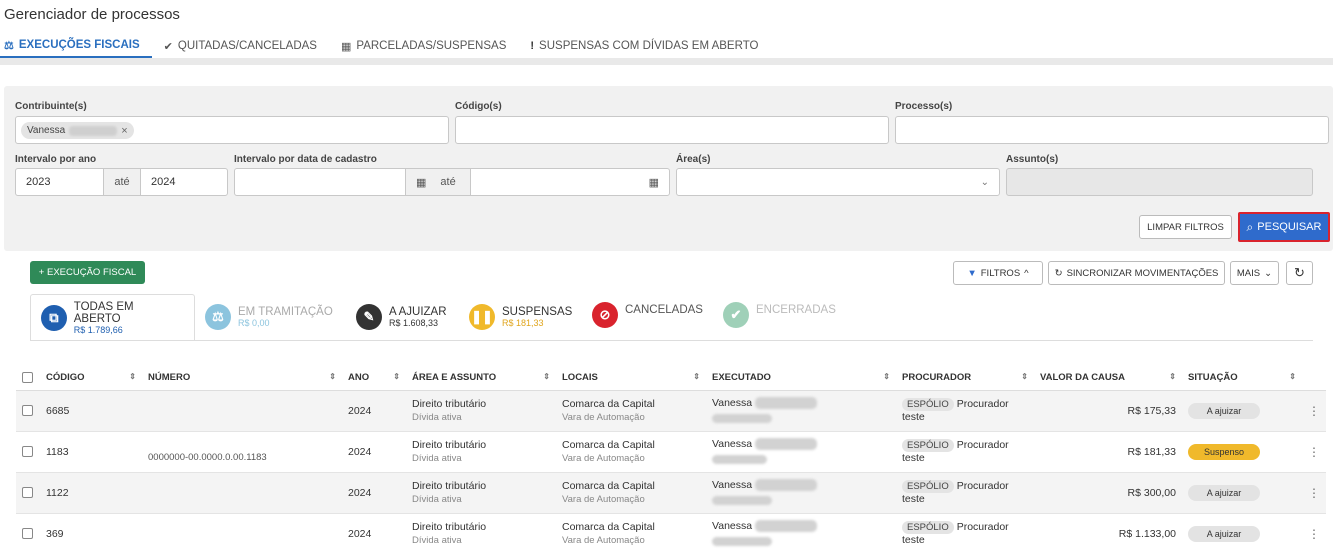 Image resolution: width=1333 pixels, height=552 pixels. Describe the element at coordinates (112, 317) in the screenshot. I see `status-tab-todas: ⧉ TODAS EM ABERTO R$ 1.789,66` at that location.